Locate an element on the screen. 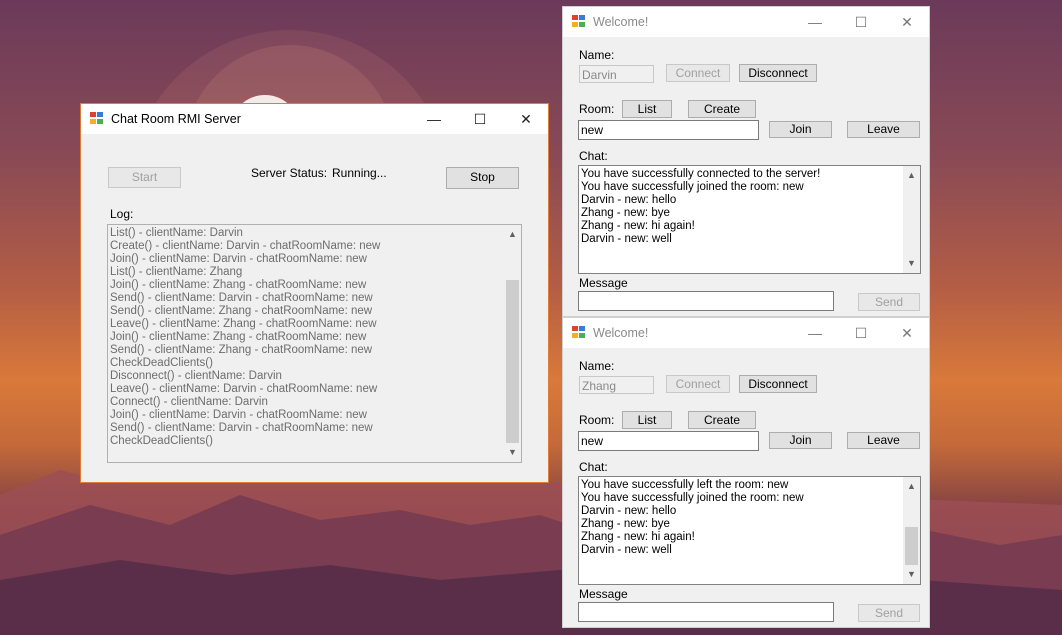 The image size is (1062, 635). log-line: List() - clientName: Darvin is located at coordinates (176, 233).